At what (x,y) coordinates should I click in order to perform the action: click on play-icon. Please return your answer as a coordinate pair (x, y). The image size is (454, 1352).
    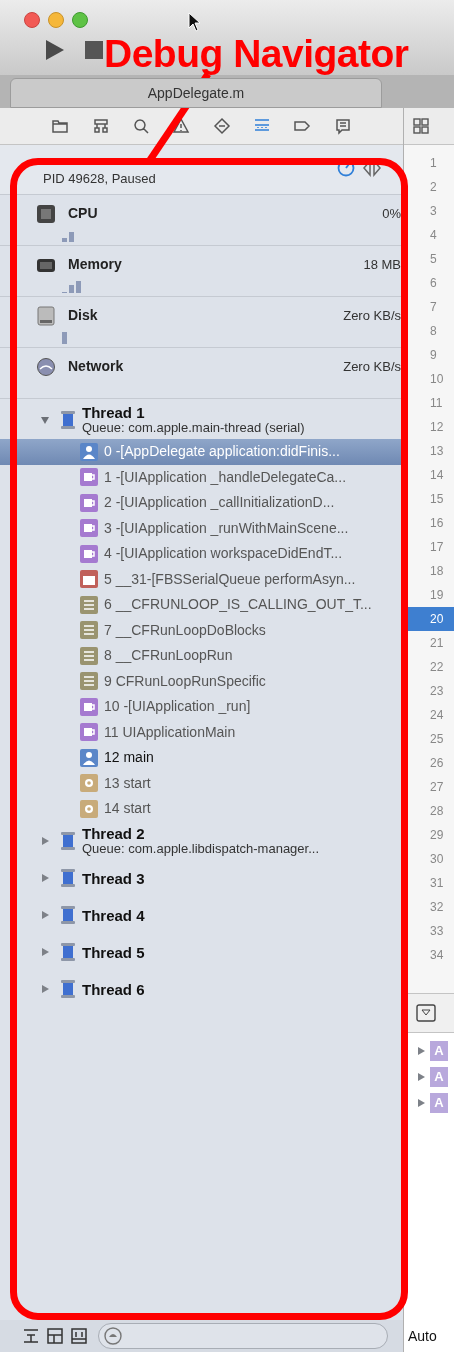
    Looking at the image, I should click on (55, 50).